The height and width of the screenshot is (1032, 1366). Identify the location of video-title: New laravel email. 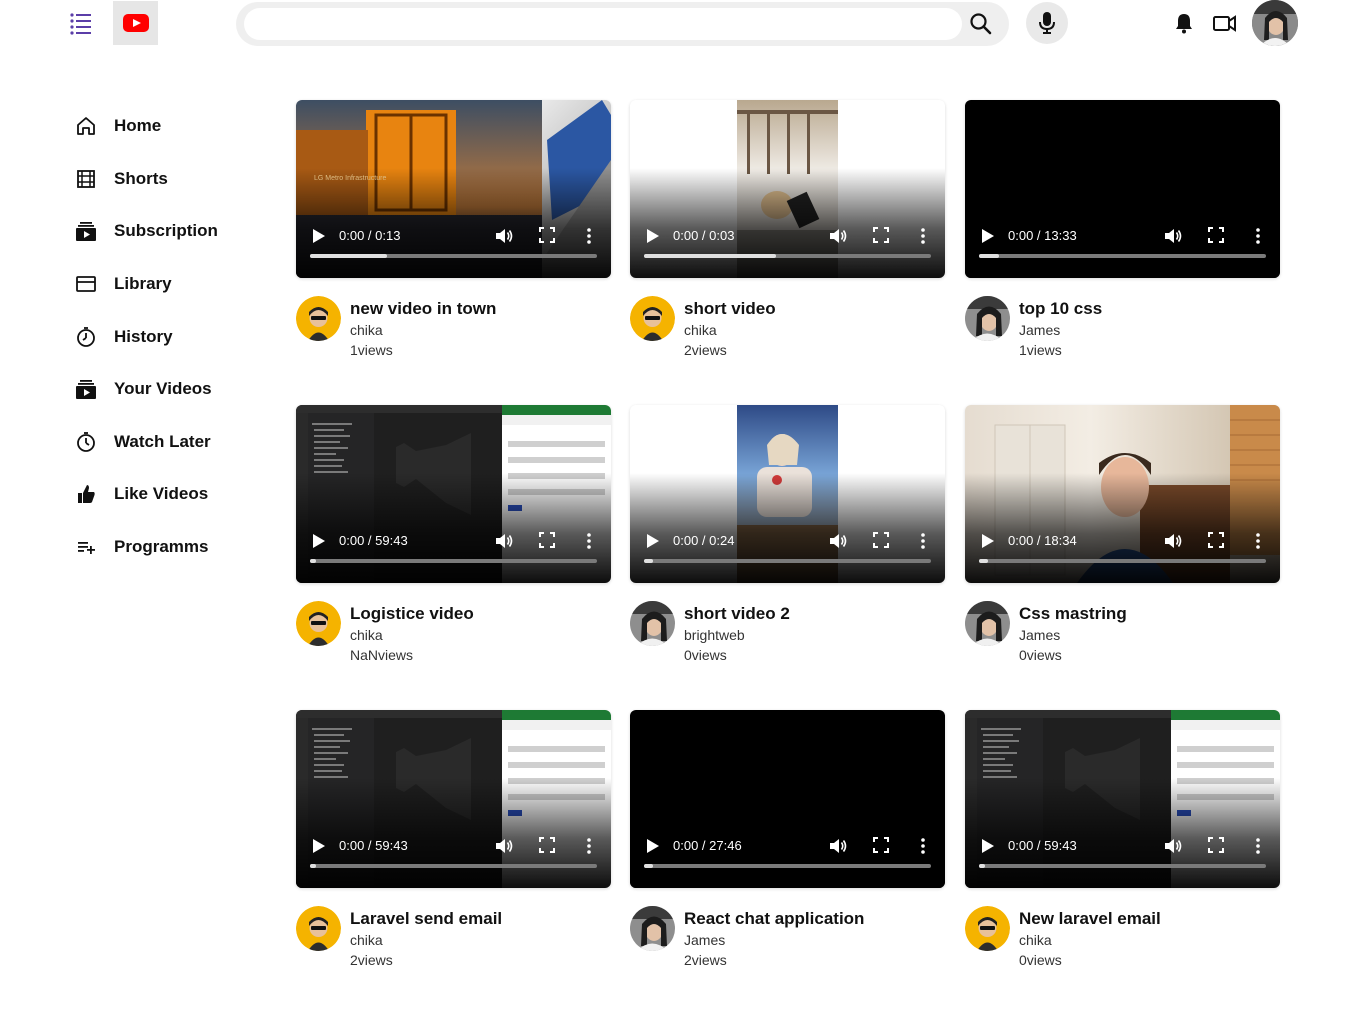
(1090, 919).